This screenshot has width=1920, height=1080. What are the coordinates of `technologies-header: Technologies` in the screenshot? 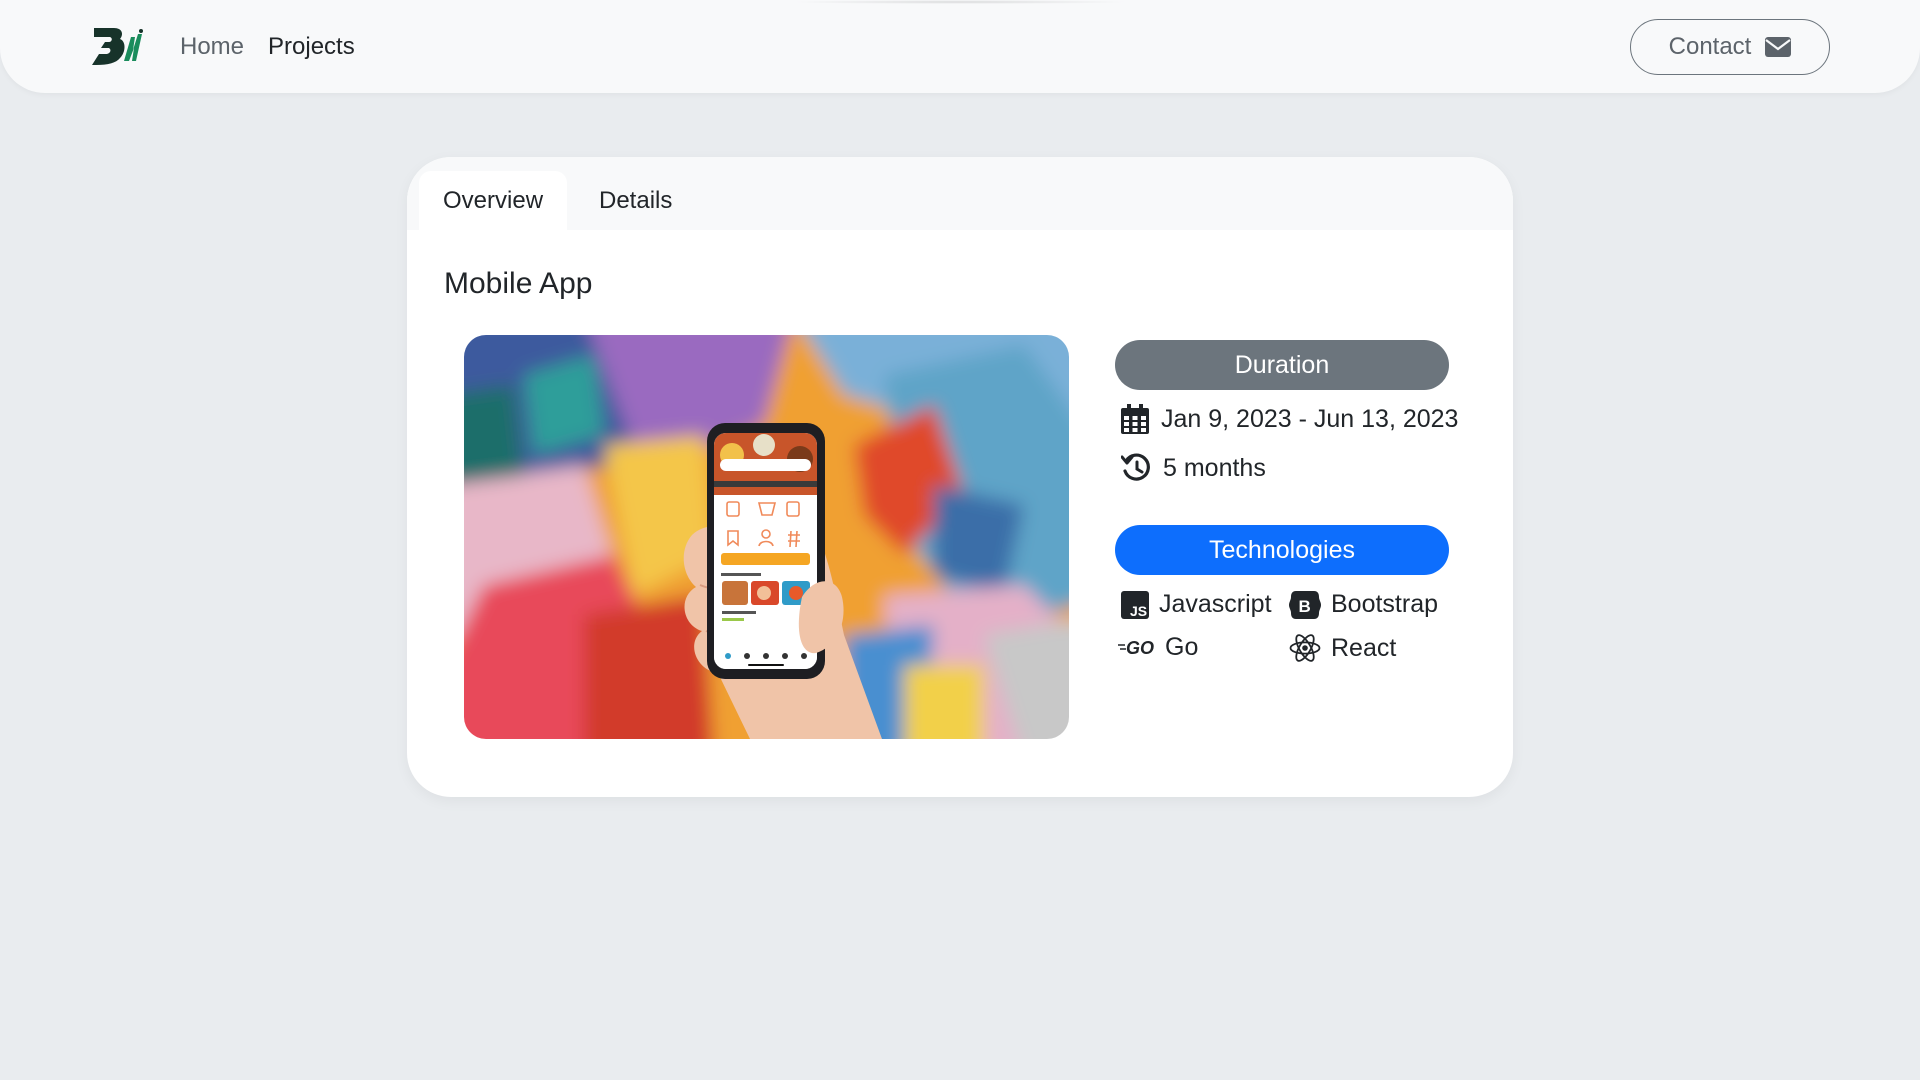 It's located at (1282, 550).